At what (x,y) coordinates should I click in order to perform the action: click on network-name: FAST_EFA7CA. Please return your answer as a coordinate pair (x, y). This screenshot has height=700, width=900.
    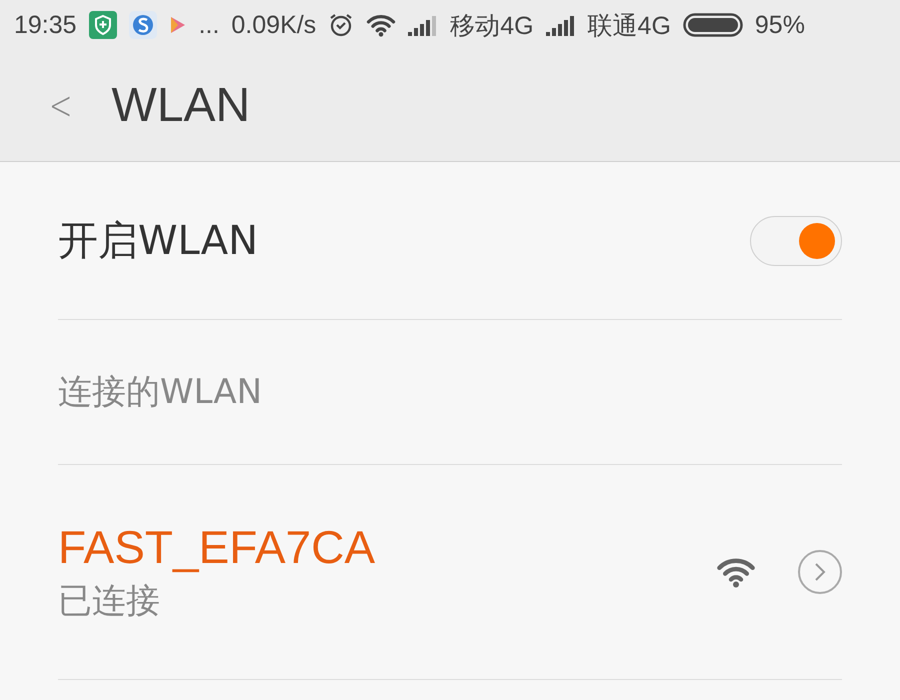
    Looking at the image, I should click on (387, 547).